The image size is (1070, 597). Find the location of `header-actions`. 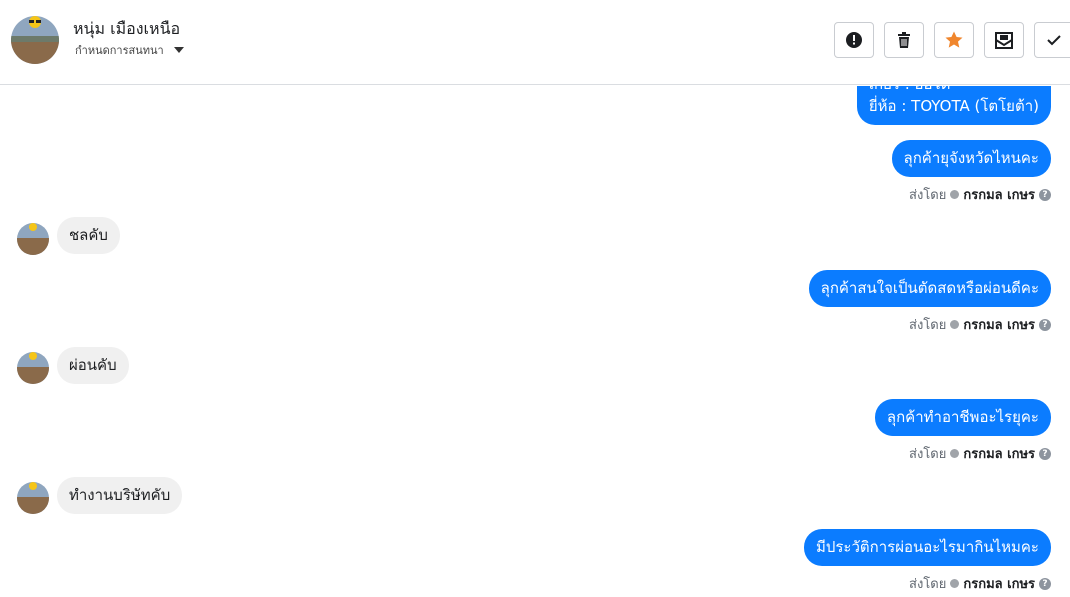

header-actions is located at coordinates (952, 40).